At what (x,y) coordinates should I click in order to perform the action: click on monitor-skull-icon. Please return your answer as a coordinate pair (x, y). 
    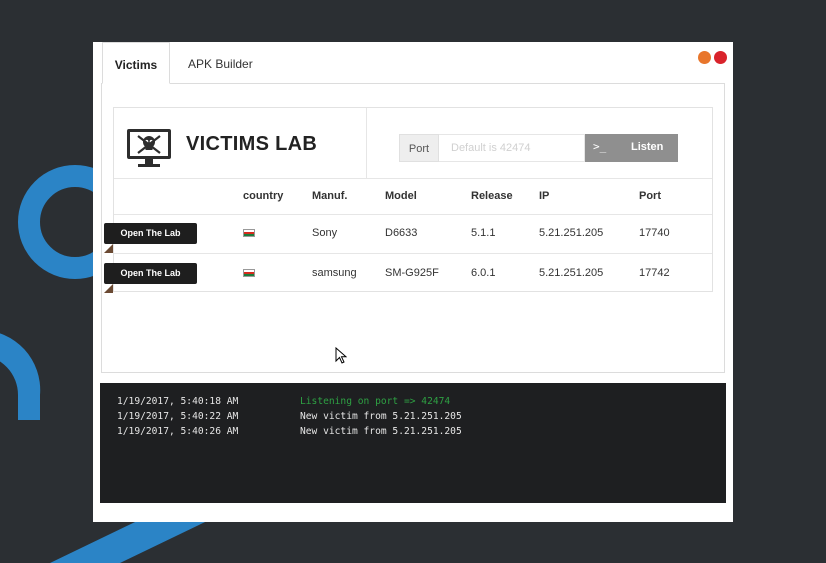
    Looking at the image, I should click on (149, 148).